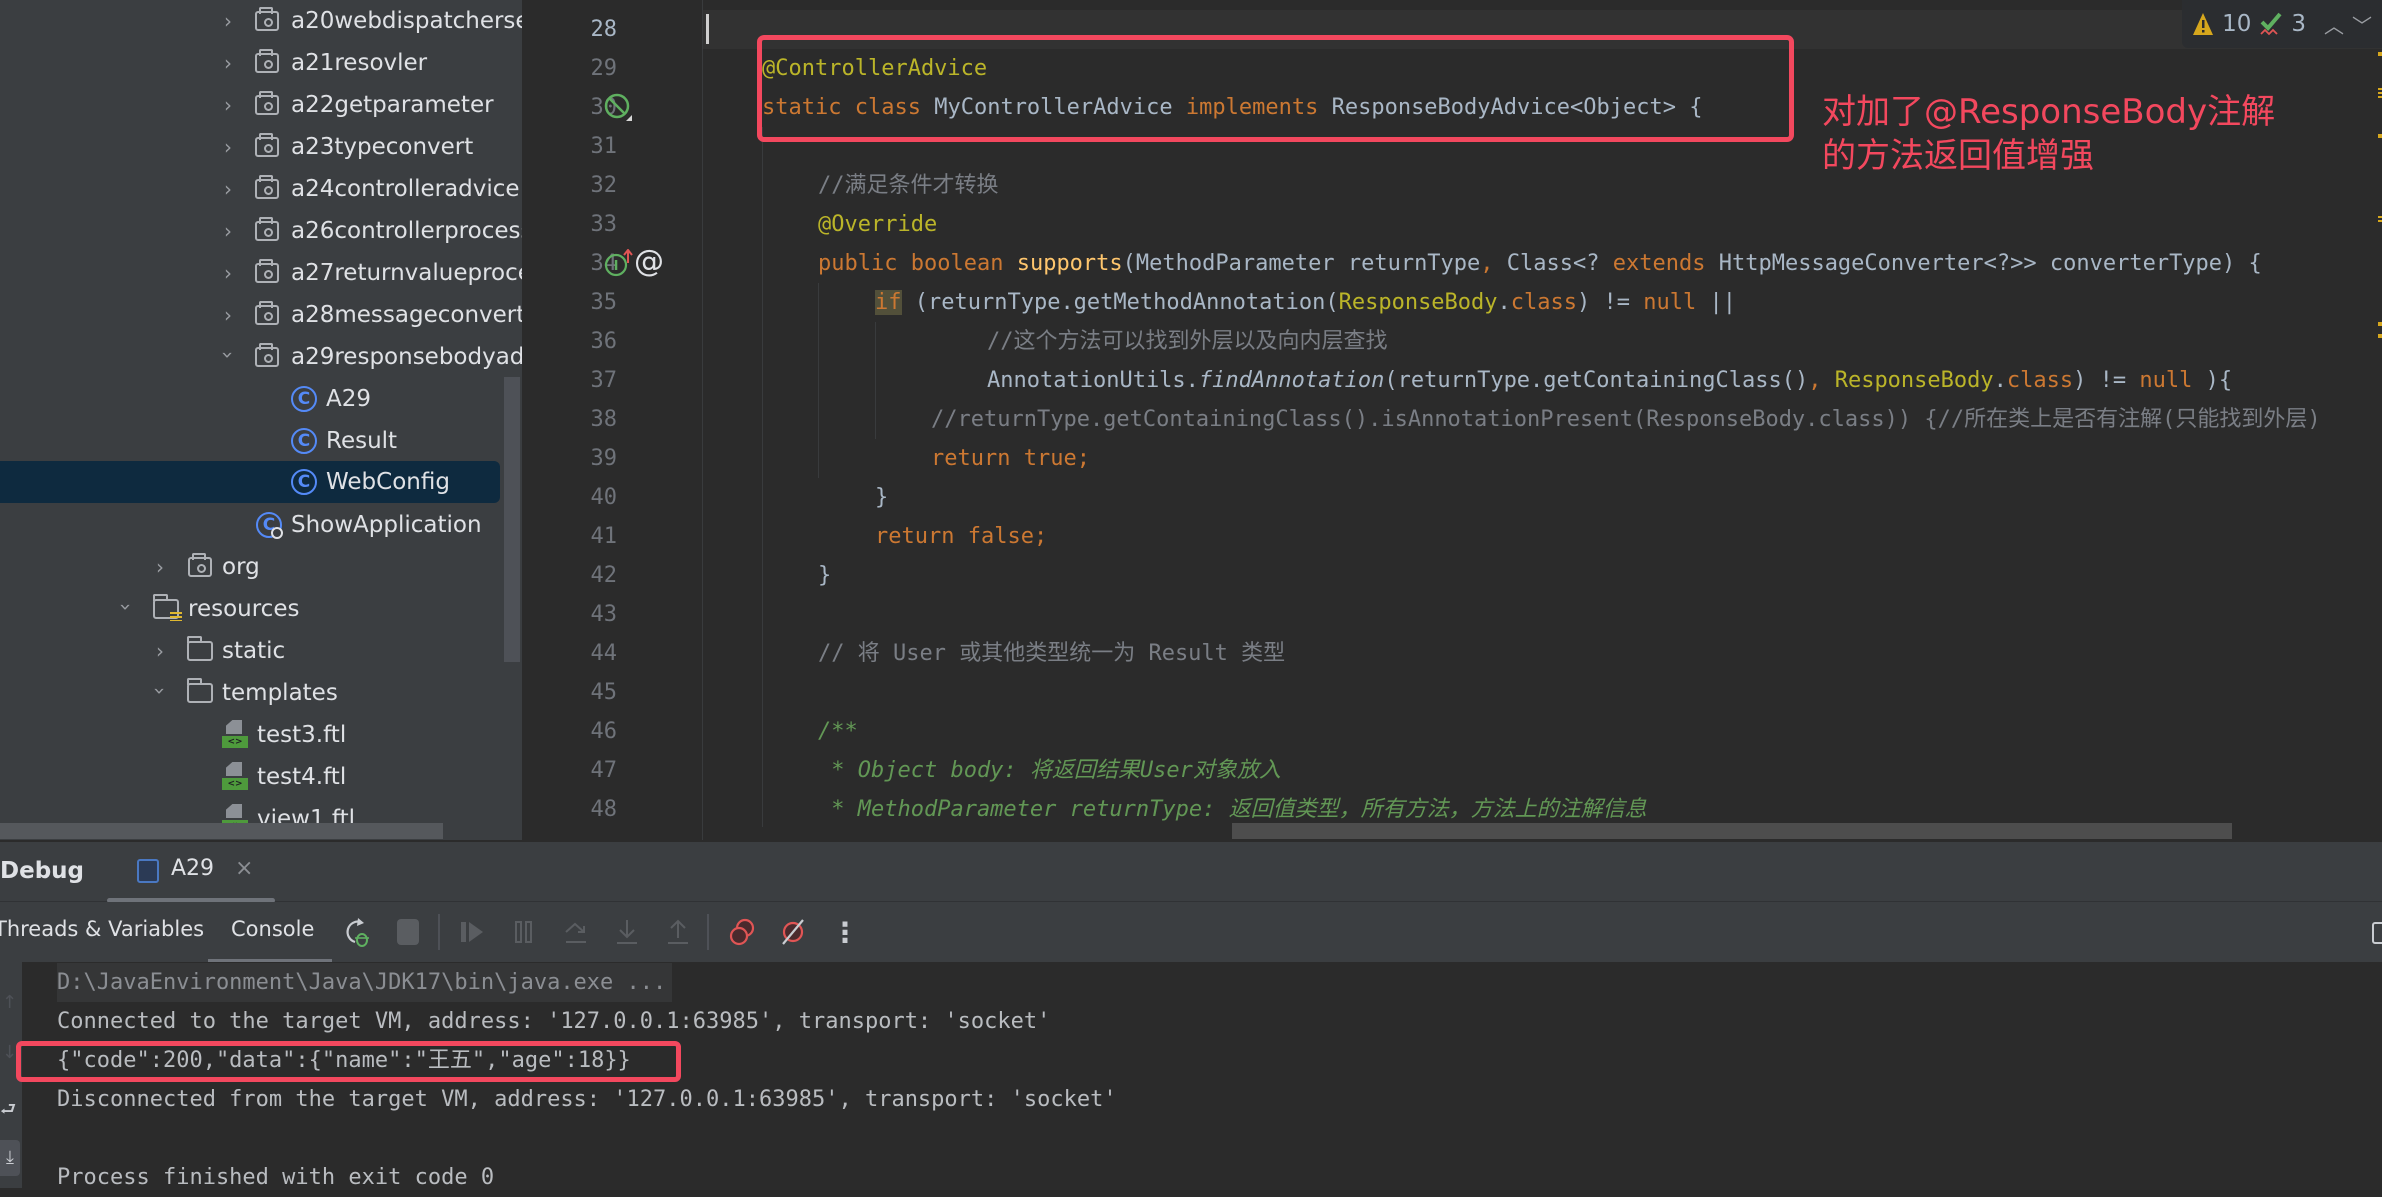  Describe the element at coordinates (221, 831) in the screenshot. I see `tree-horizontal-scrollbar` at that location.